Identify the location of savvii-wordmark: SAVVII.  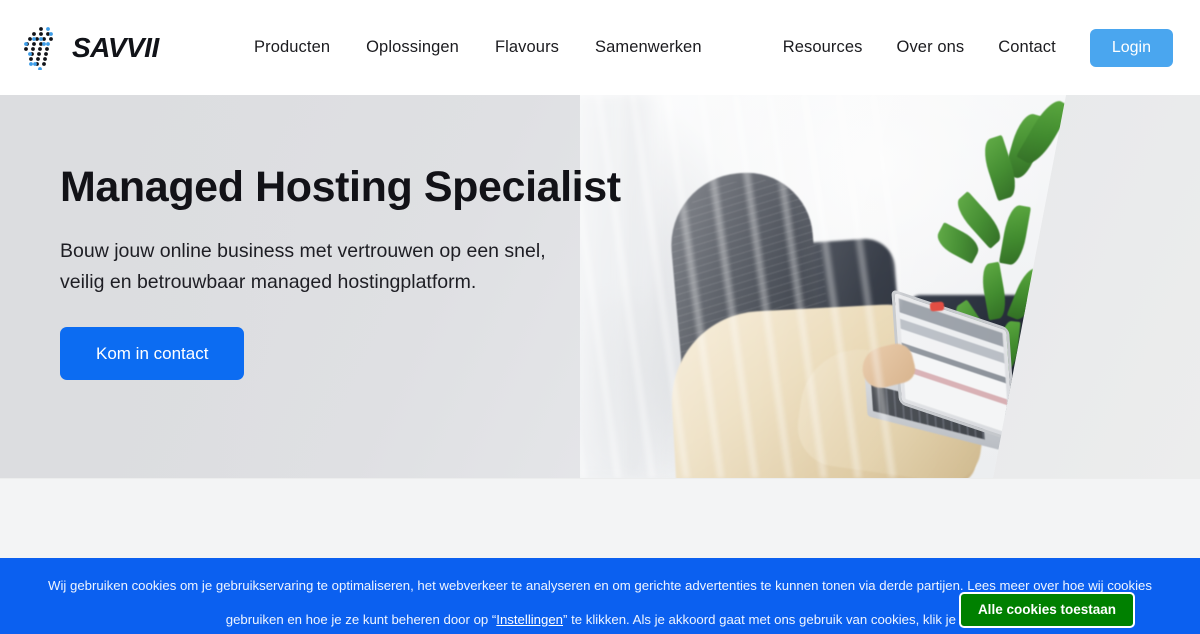
(116, 48).